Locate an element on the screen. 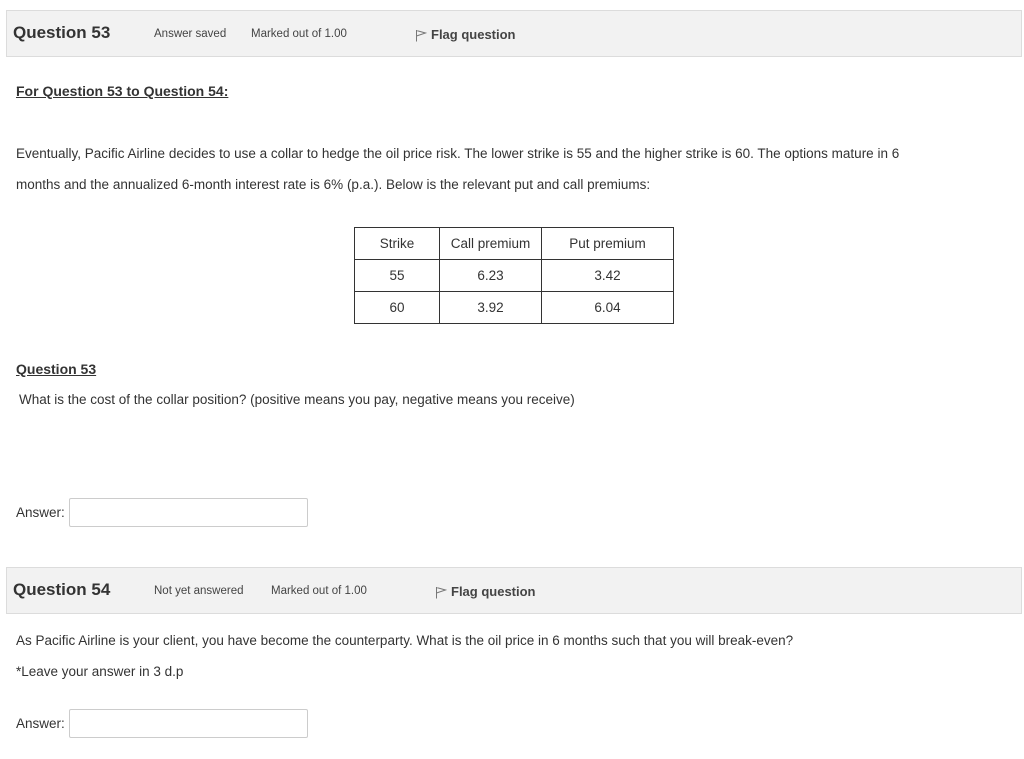 The width and height of the screenshot is (1024, 759). header-call-premium: Call premium is located at coordinates (490, 243).